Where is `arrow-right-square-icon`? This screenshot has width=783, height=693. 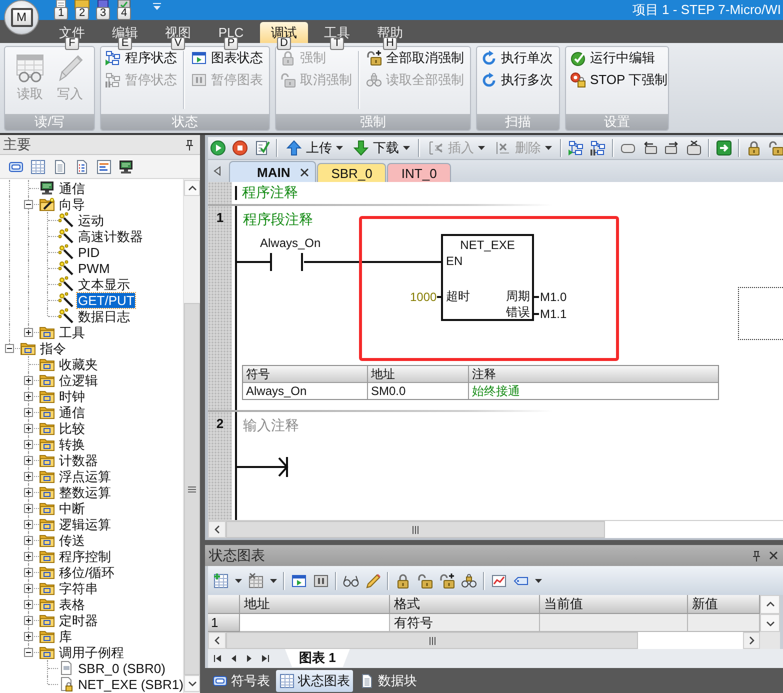
arrow-right-square-icon is located at coordinates (724, 148).